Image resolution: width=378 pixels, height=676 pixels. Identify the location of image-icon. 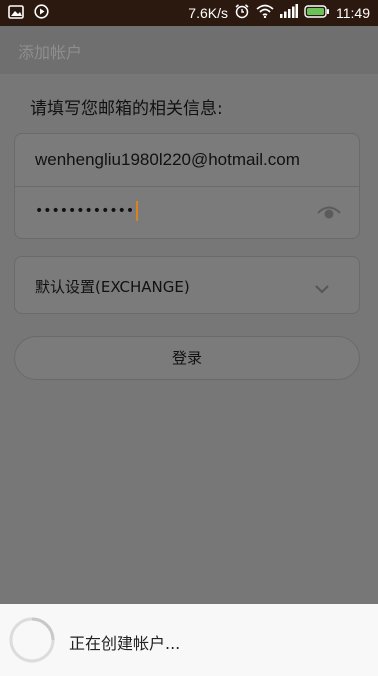
(16, 13).